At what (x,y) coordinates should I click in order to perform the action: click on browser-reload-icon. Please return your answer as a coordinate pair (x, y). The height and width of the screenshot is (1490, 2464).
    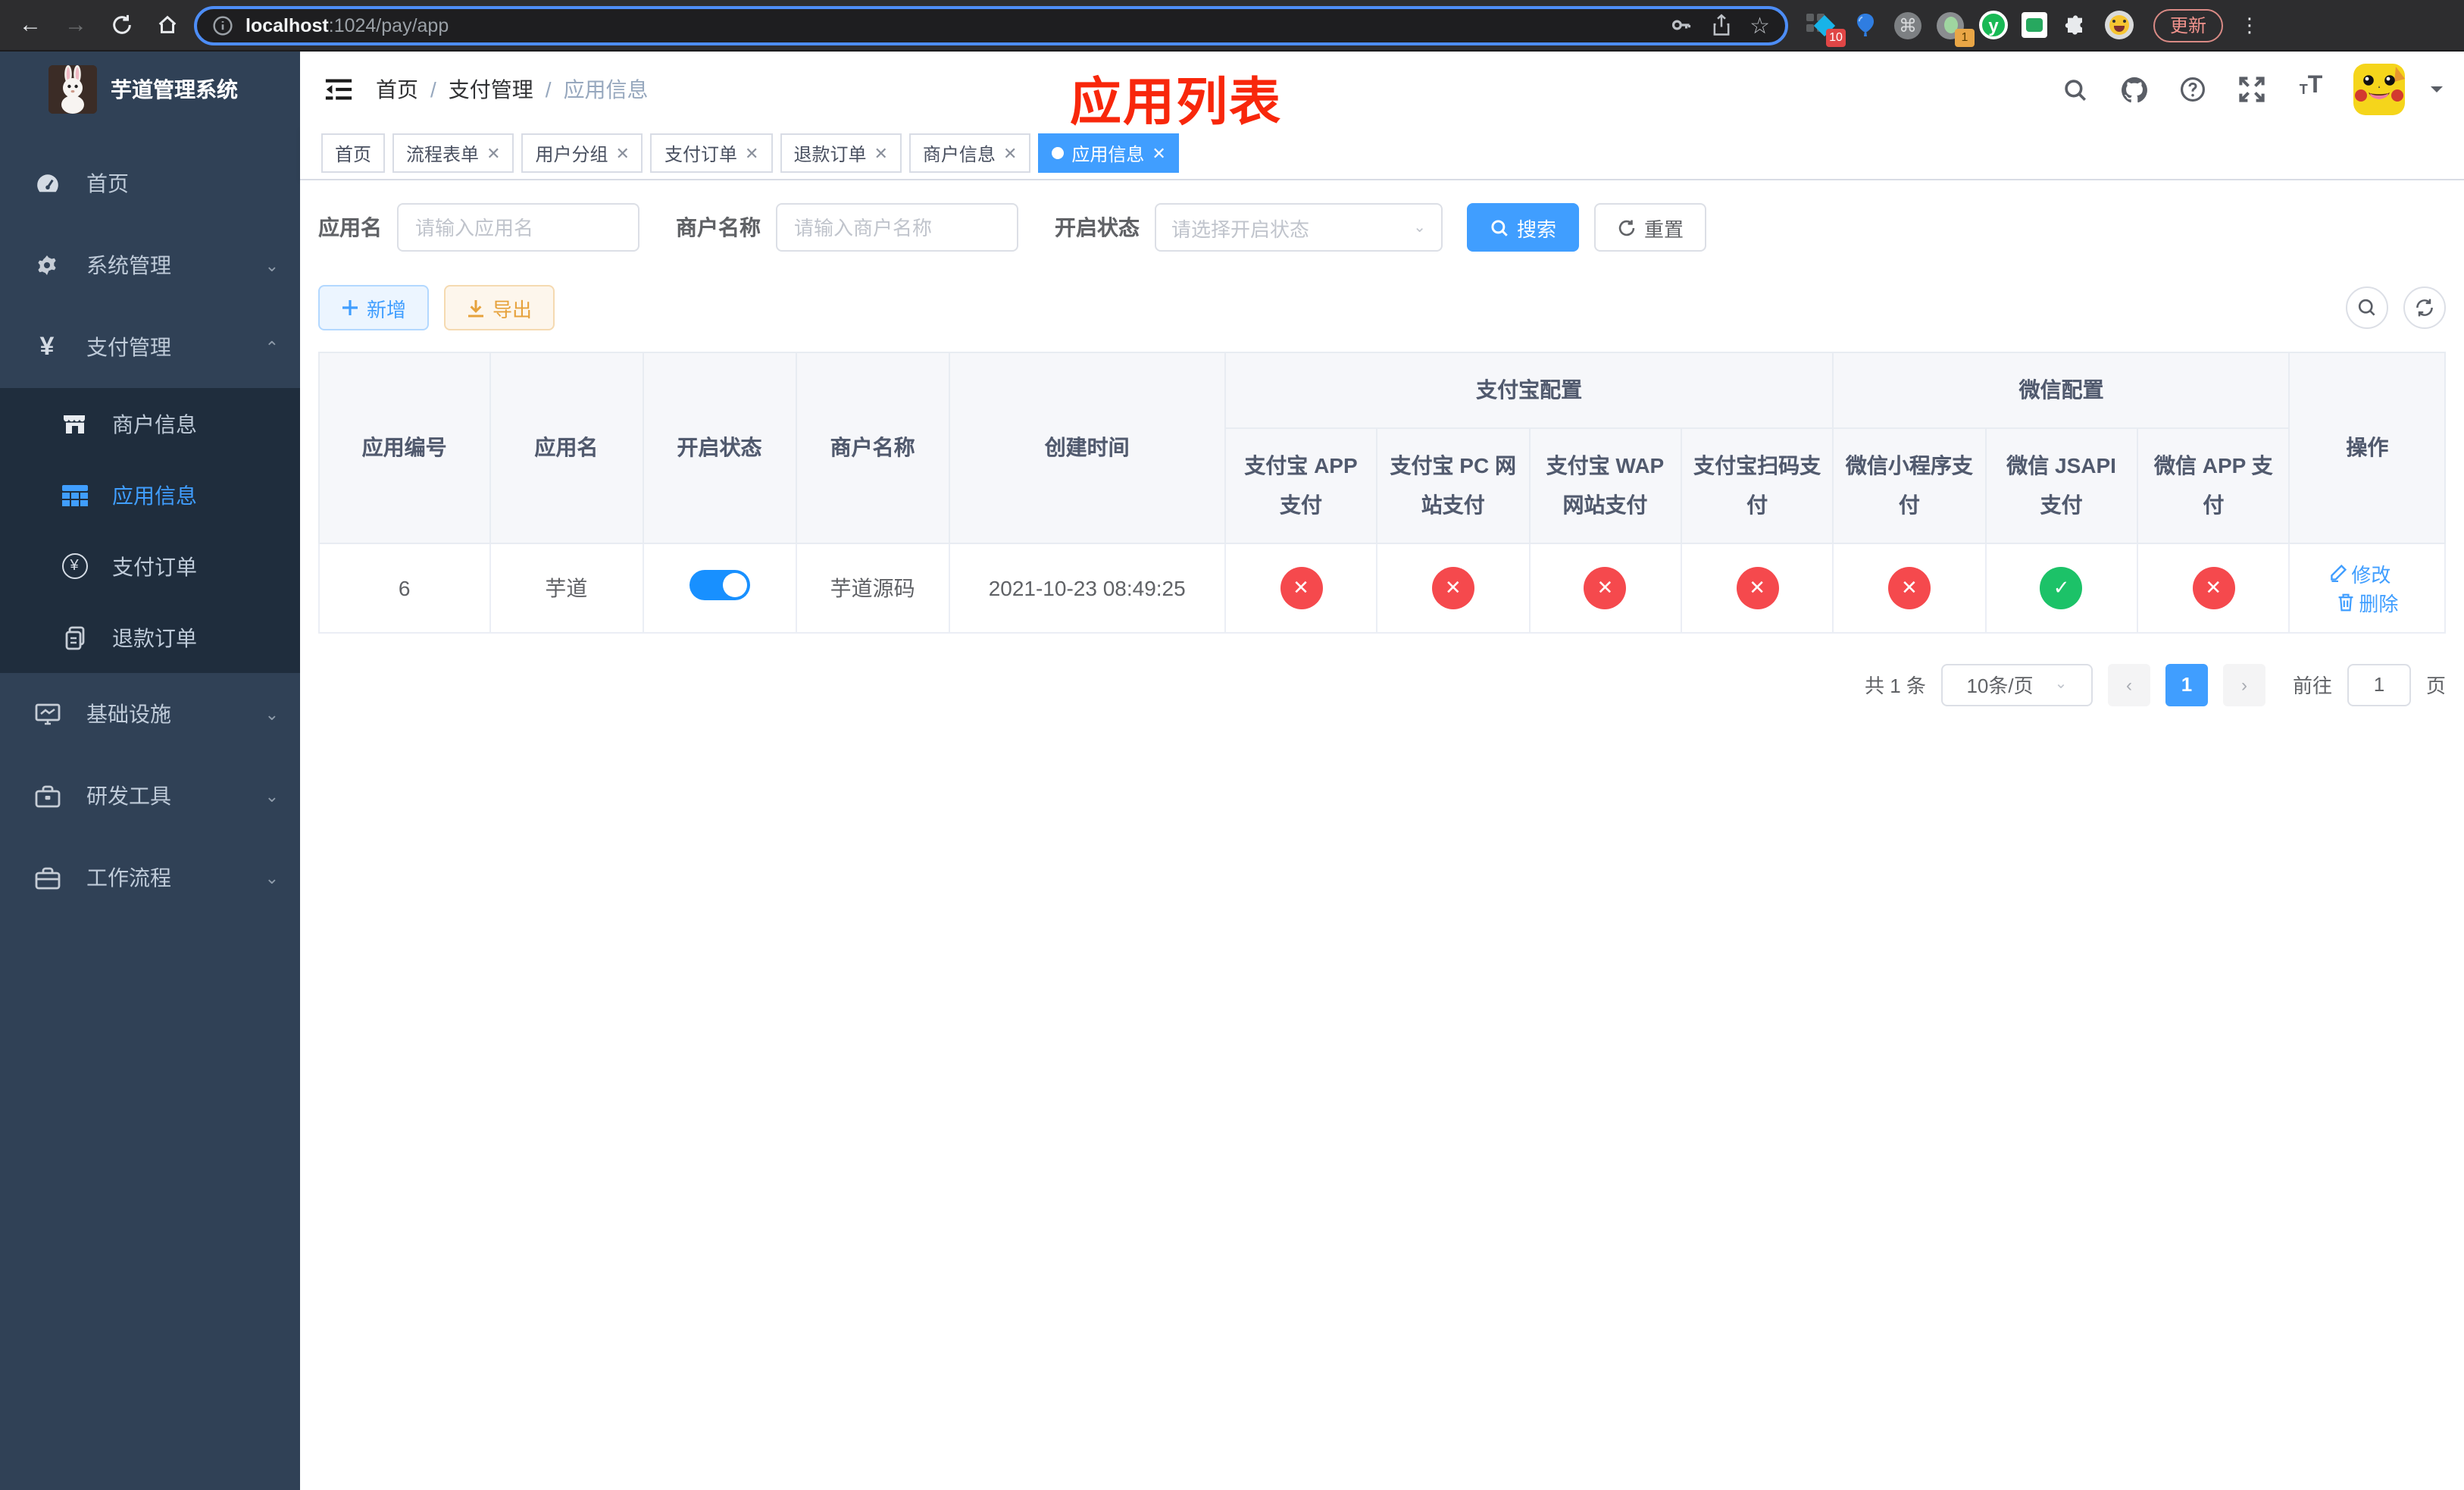
    Looking at the image, I should click on (121, 25).